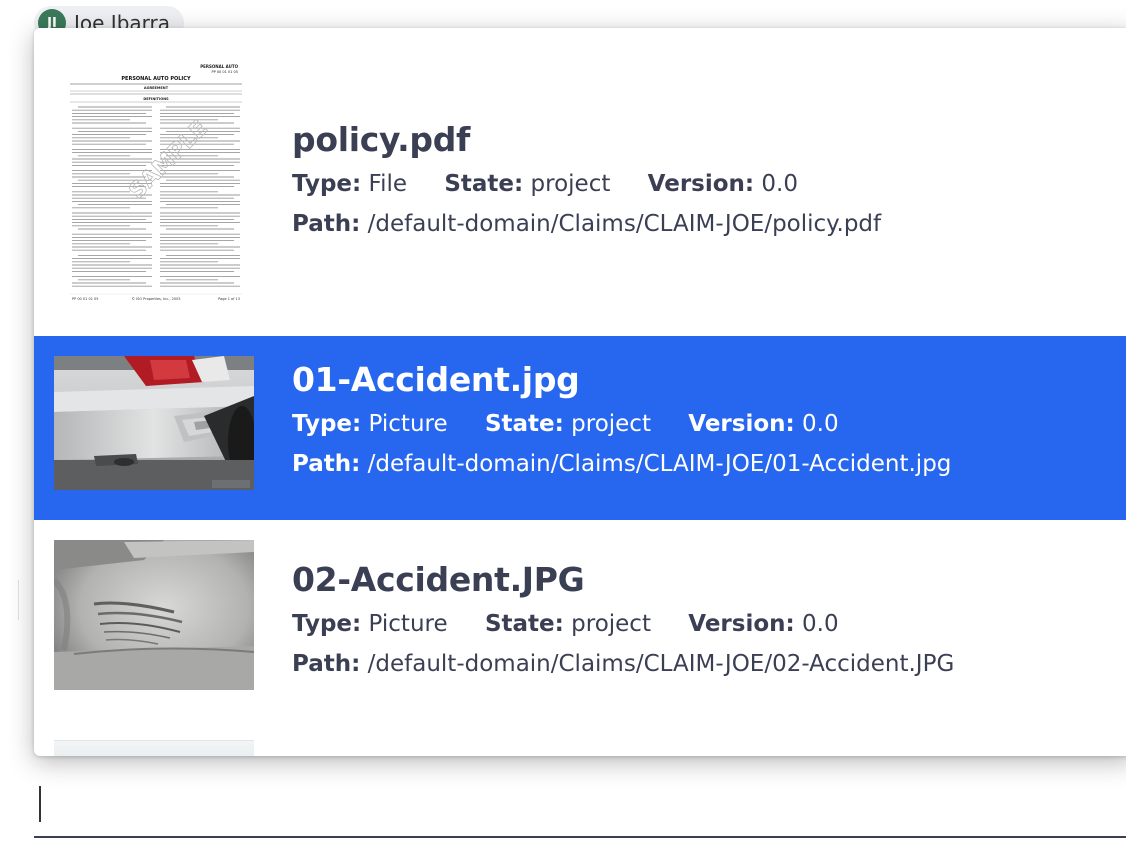 Image resolution: width=1126 pixels, height=862 pixels. Describe the element at coordinates (156, 88) in the screenshot. I see `pdf-section-agreement: AGREEMENT` at that location.